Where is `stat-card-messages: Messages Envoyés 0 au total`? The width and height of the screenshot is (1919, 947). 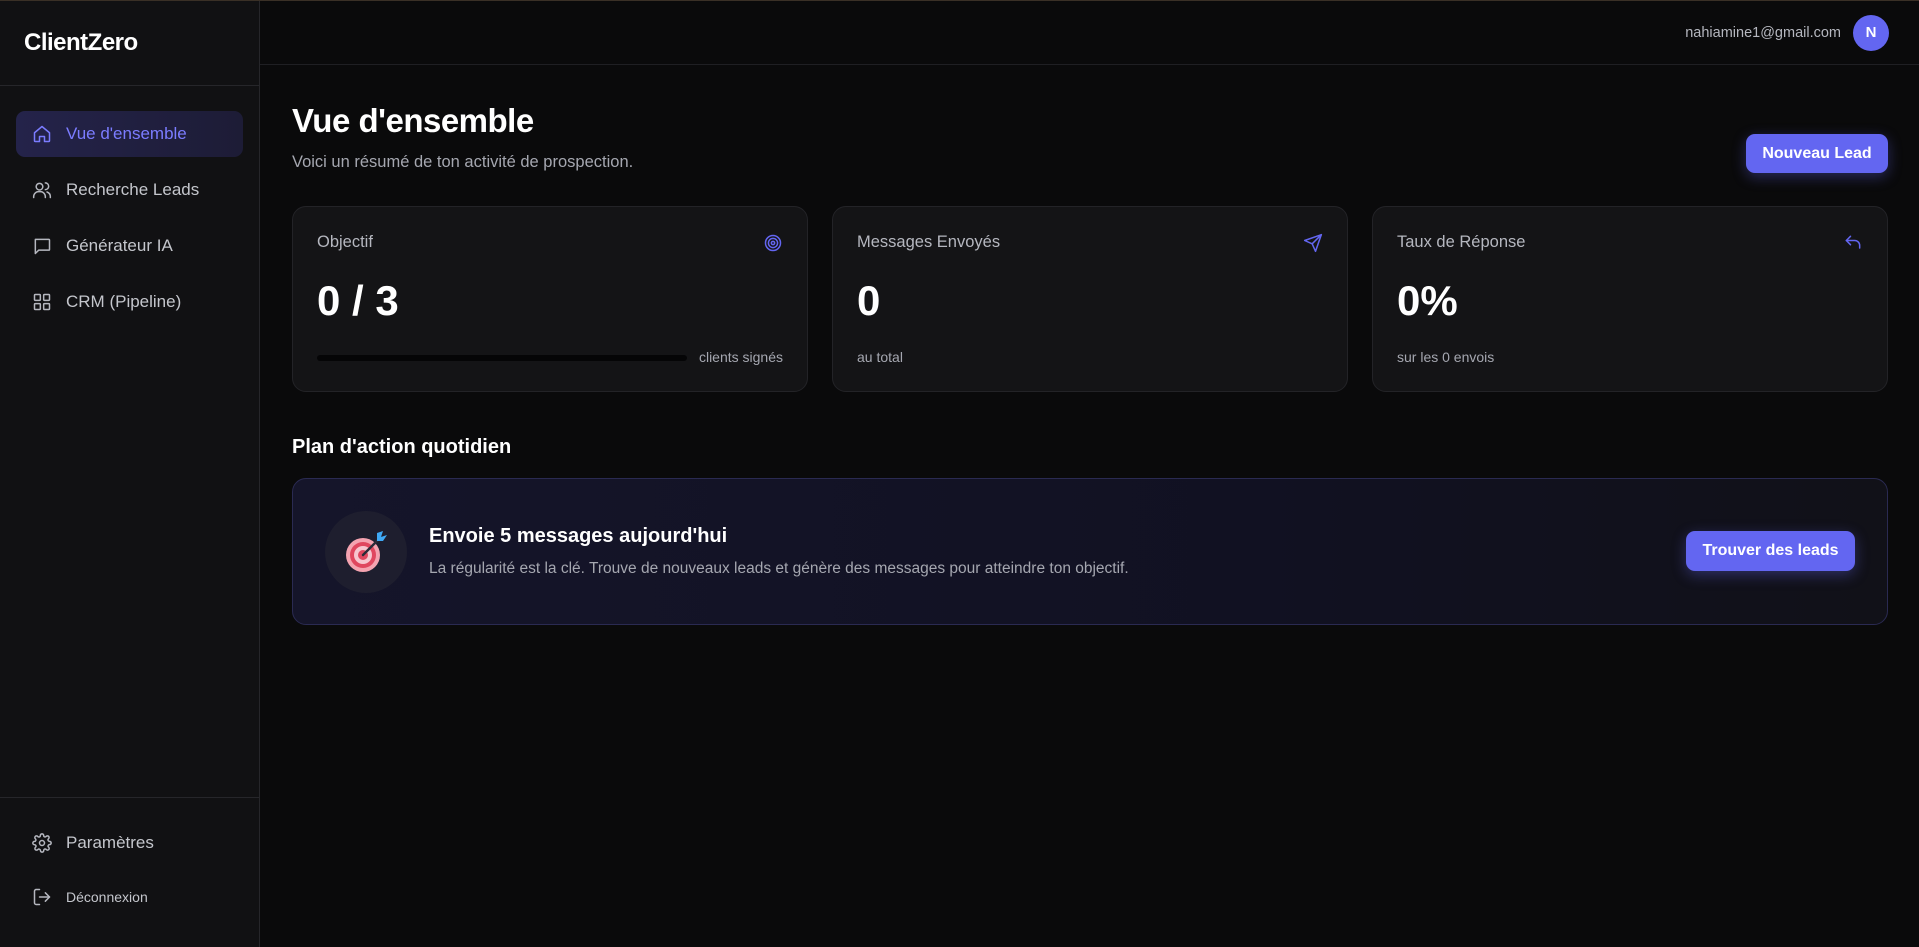
stat-card-messages: Messages Envoyés 0 au total is located at coordinates (1090, 299).